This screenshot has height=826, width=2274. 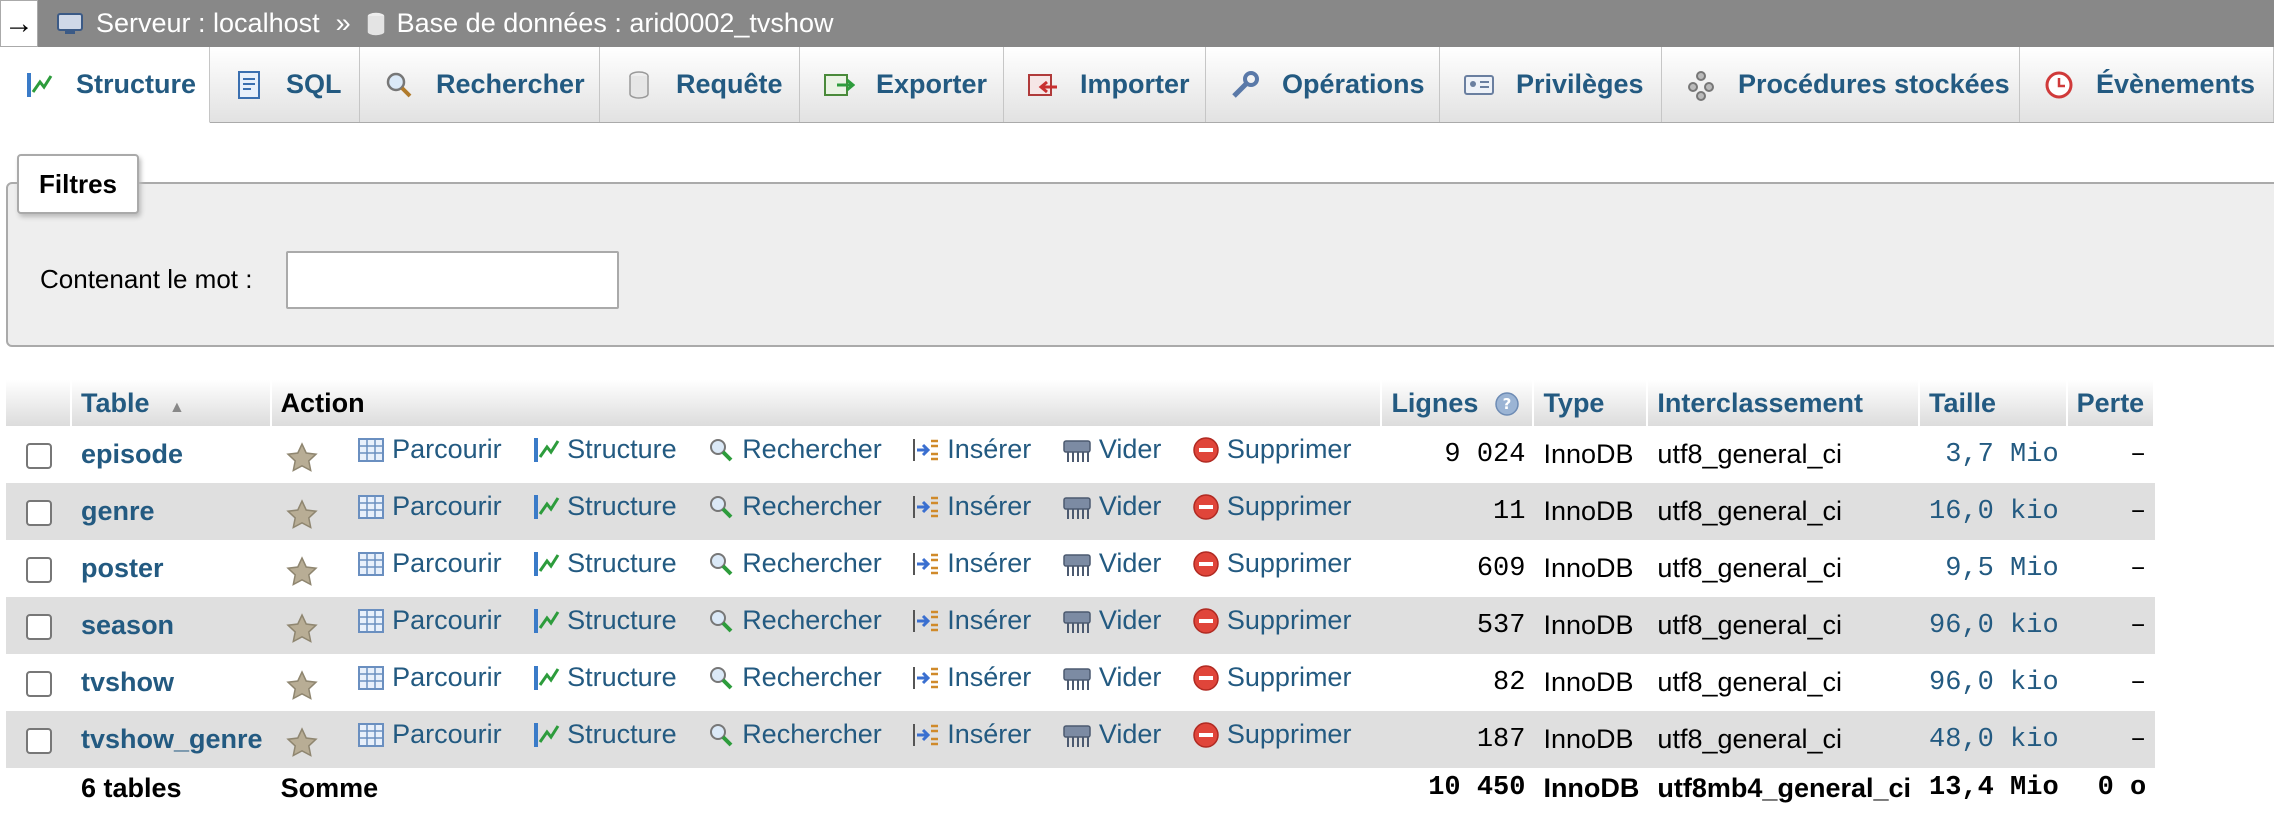 What do you see at coordinates (1323, 84) in the screenshot?
I see `tab-operations: Opérations` at bounding box center [1323, 84].